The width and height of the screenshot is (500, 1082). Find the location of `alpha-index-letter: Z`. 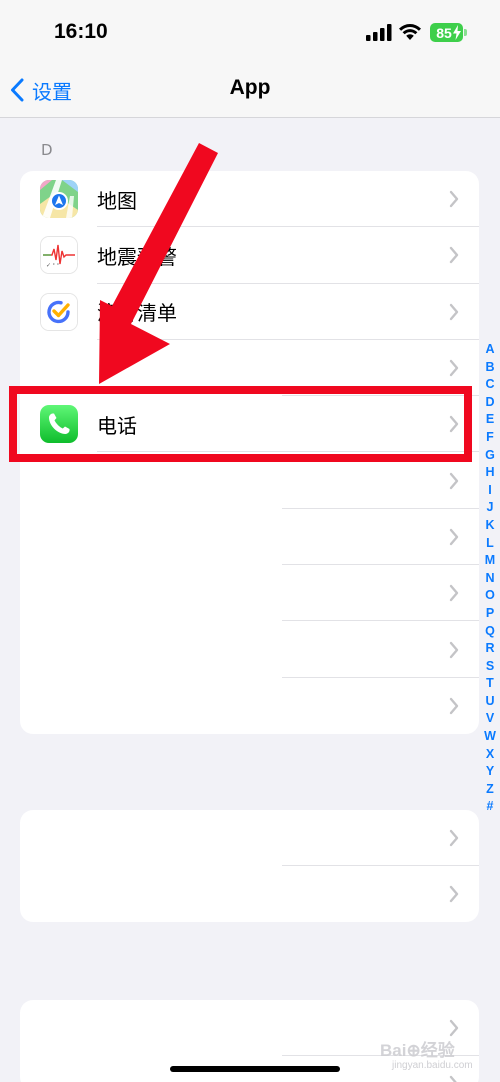

alpha-index-letter: Z is located at coordinates (490, 790).